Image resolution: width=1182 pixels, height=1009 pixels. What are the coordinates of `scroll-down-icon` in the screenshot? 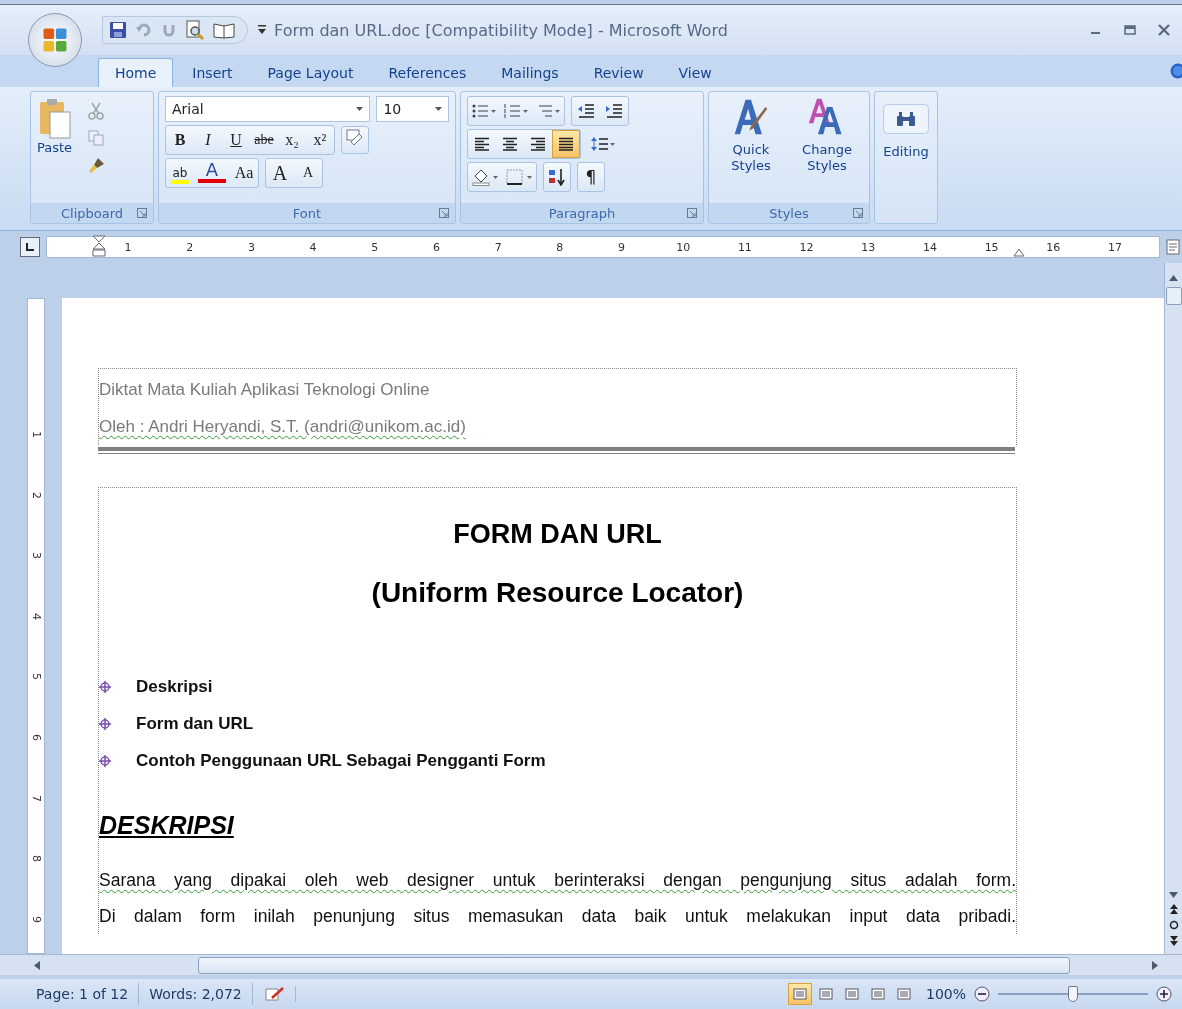 It's located at (1173, 895).